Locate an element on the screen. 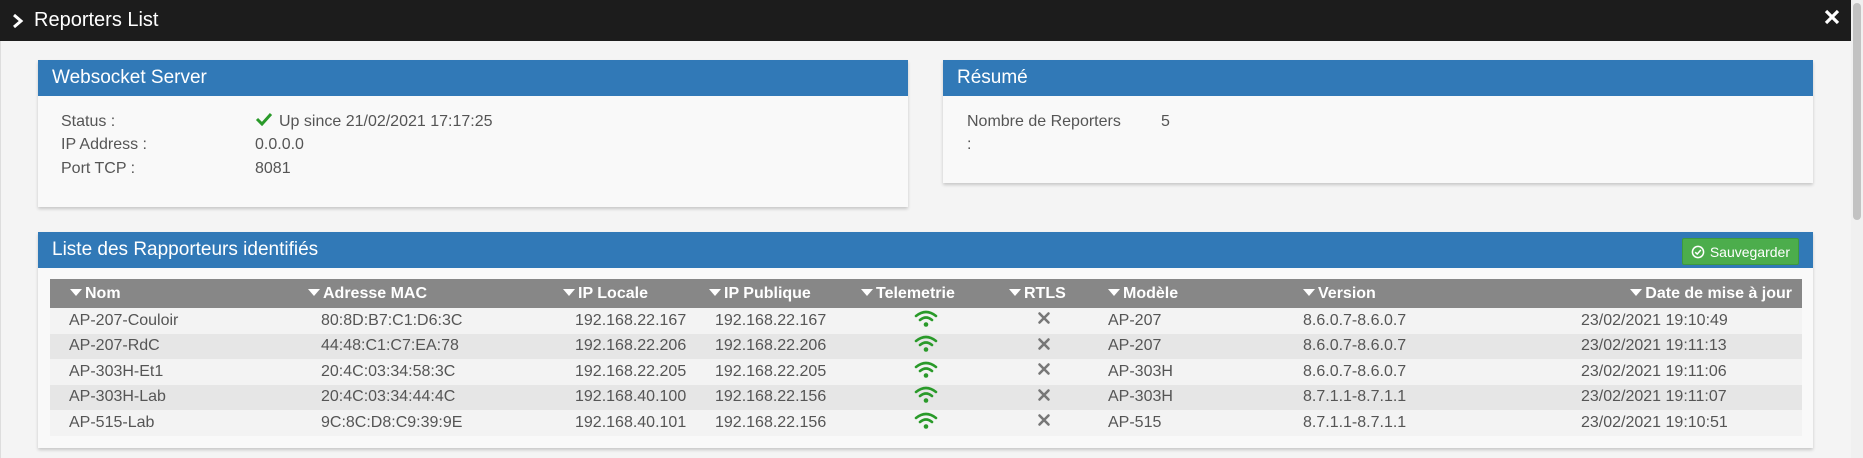  resume-panel: Résumé Nombre de Reporters 5 : is located at coordinates (1378, 121).